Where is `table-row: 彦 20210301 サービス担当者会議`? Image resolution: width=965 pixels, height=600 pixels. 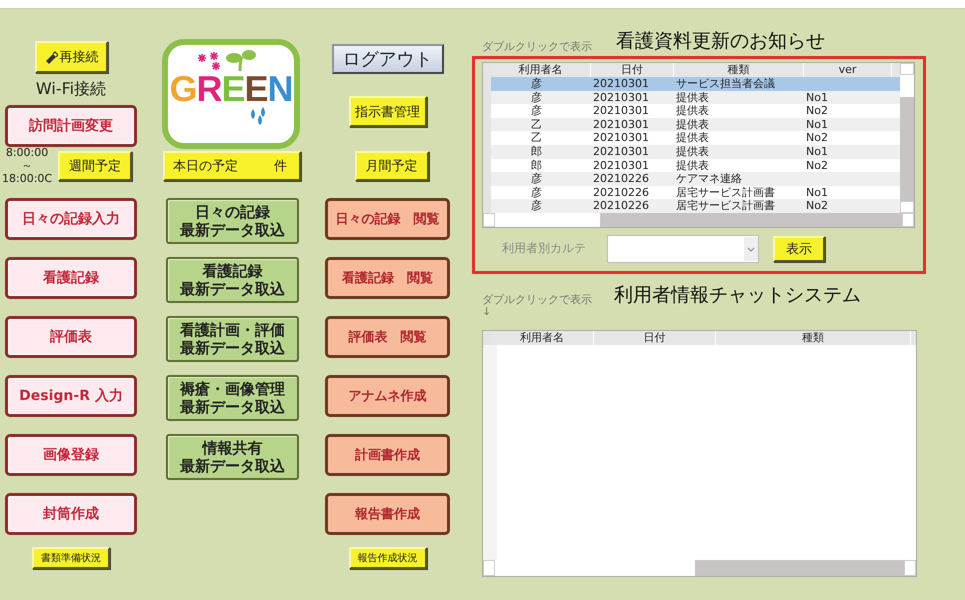 table-row: 彦 20210301 サービス担当者会議 is located at coordinates (691, 84).